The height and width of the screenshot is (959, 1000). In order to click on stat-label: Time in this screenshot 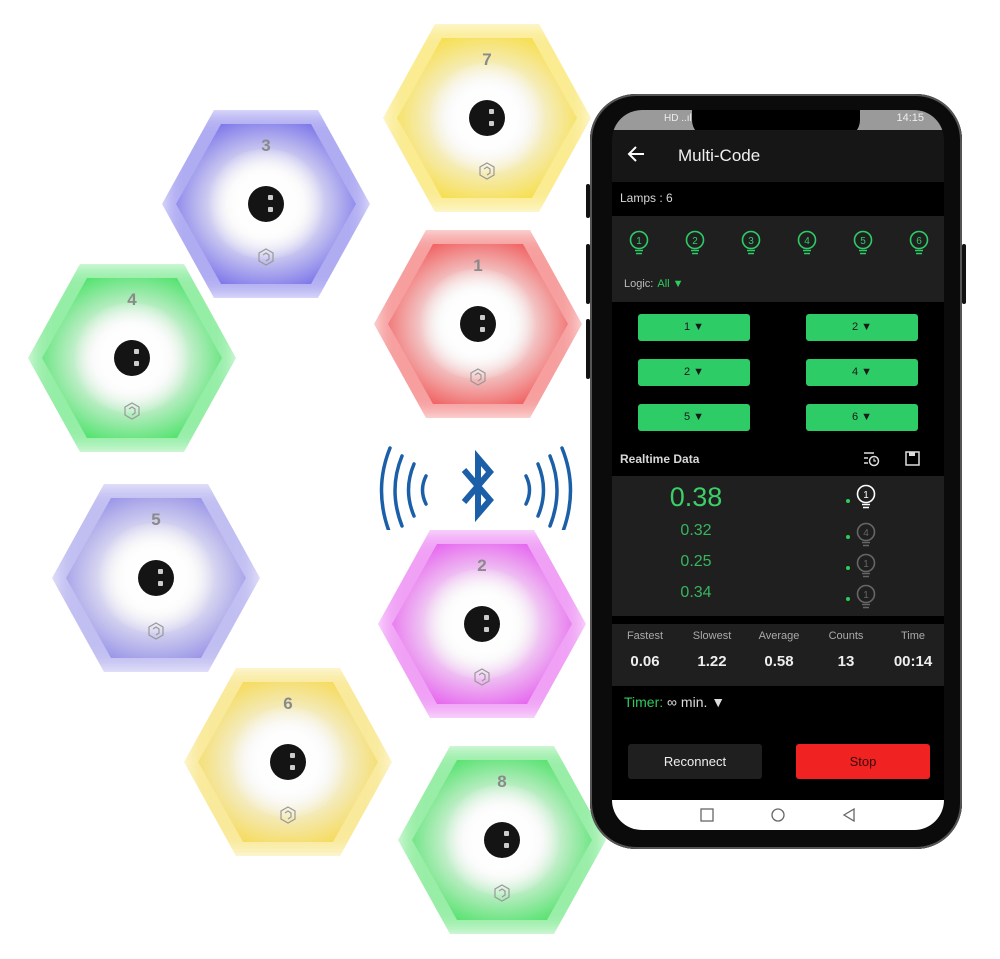, I will do `click(913, 636)`.